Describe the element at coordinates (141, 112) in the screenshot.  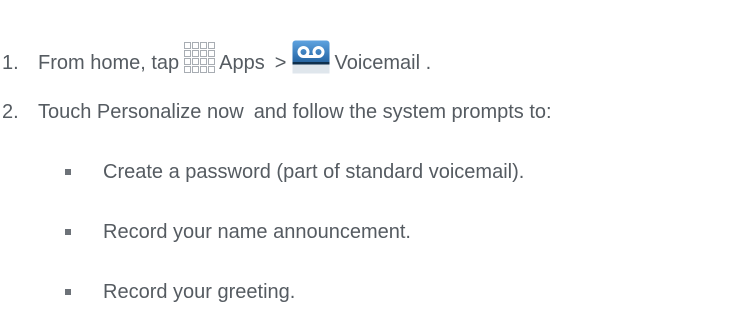
I see `step-text: Touch Personalize now` at that location.